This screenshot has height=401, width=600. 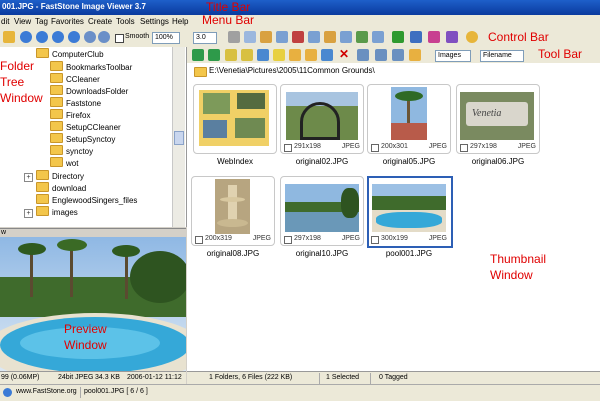 What do you see at coordinates (75, 79) in the screenshot?
I see `tree-item: CCleaner` at bounding box center [75, 79].